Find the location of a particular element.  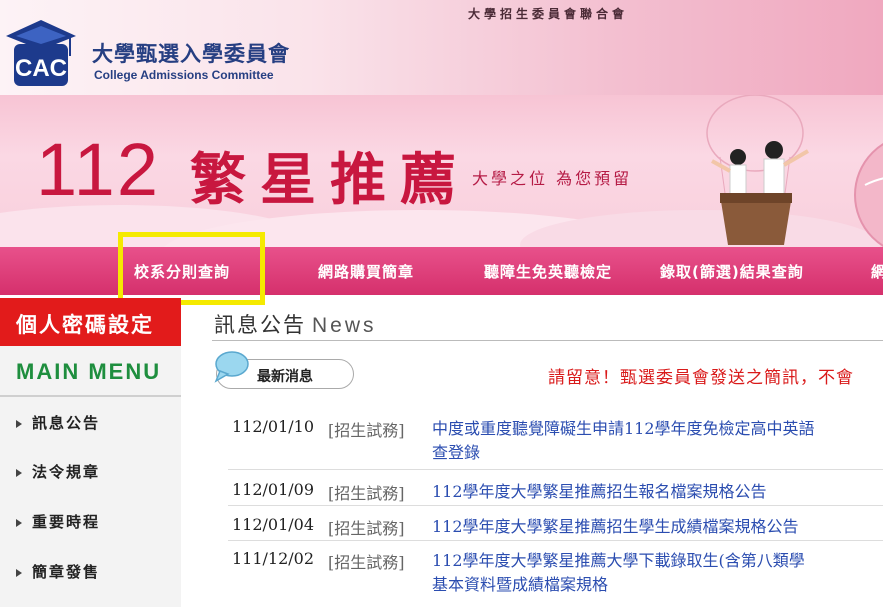

news-title-link: 112學年度大學繁星推薦大學下載錄取生(含第八類學 基本資料暨成績檔案規格 is located at coordinates (618, 573).